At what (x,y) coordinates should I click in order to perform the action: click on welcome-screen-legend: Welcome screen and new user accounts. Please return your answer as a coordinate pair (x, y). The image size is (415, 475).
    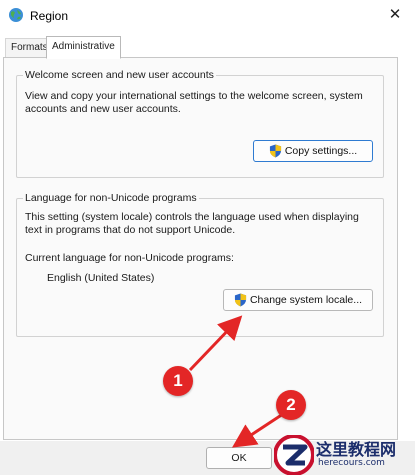
    Looking at the image, I should click on (119, 75).